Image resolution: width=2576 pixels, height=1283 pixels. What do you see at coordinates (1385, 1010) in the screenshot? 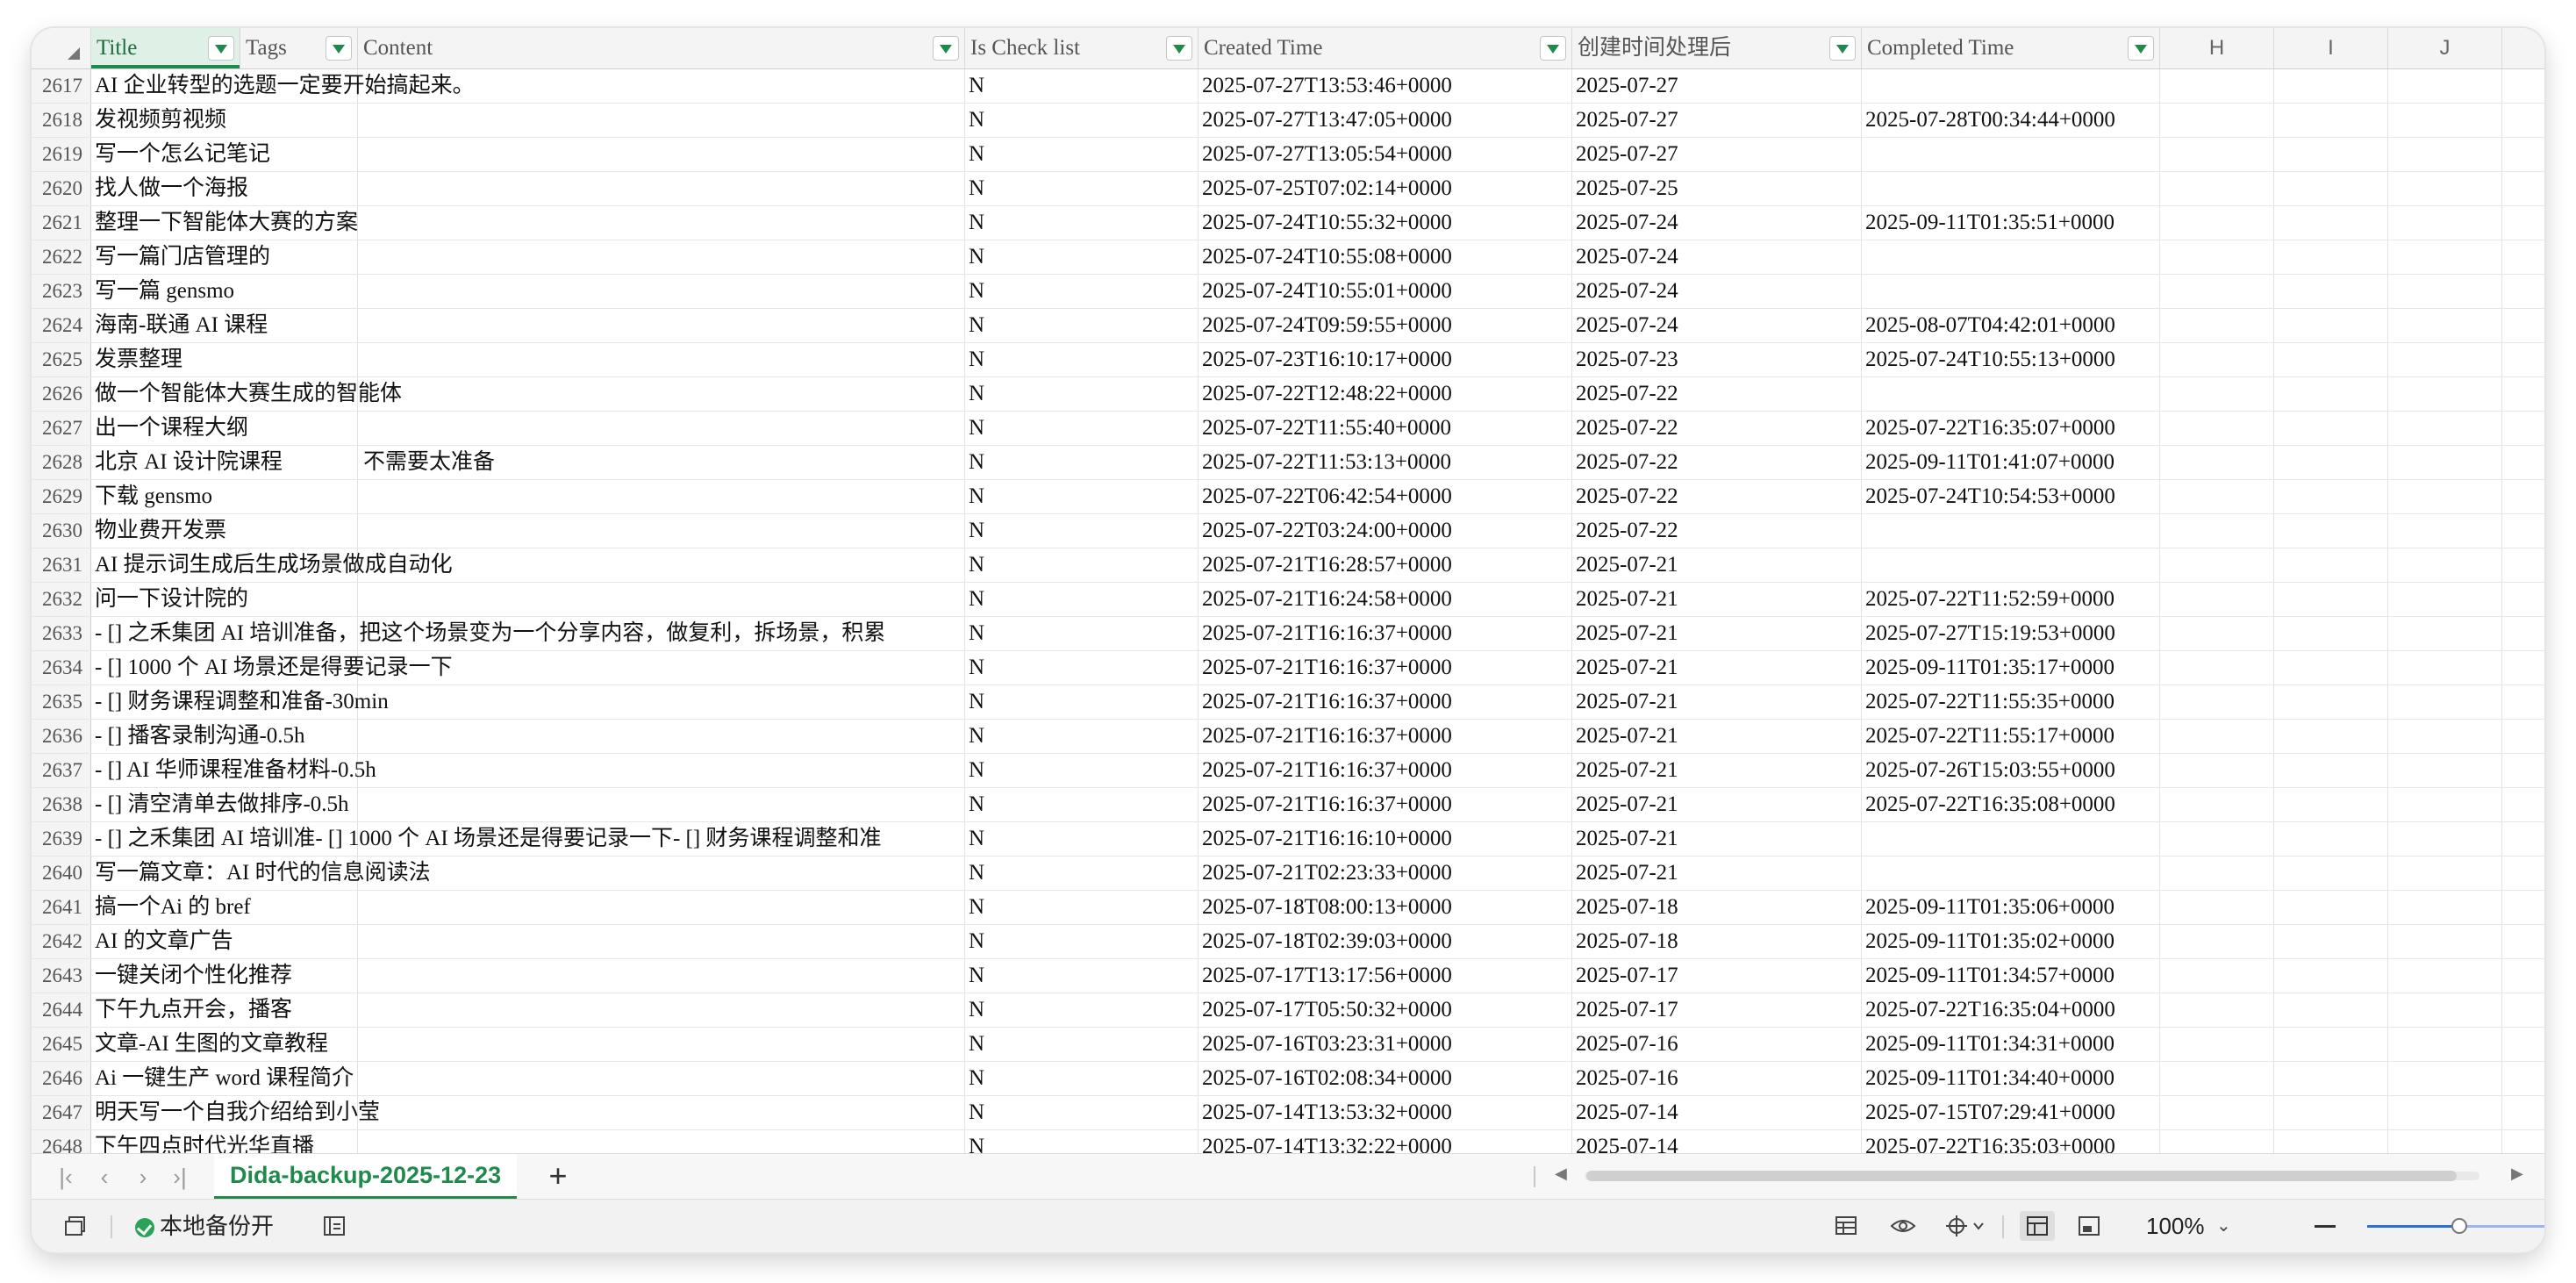
I see `cell-created-time: 2025-07-17T05:50:32+0000` at bounding box center [1385, 1010].